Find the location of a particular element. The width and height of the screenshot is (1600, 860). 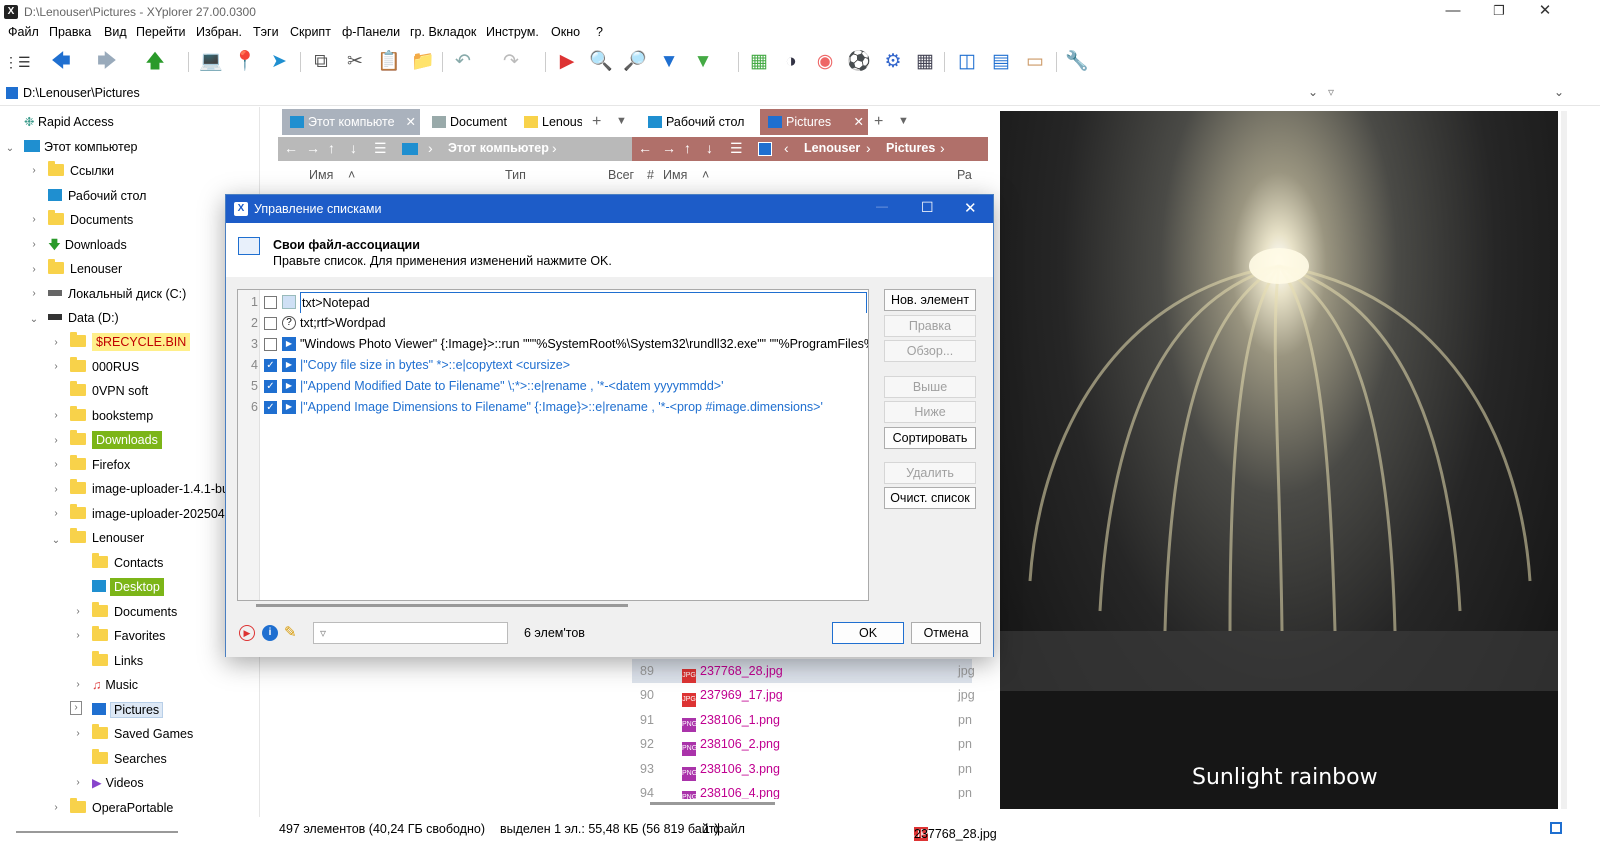

settings-icon: ⚙ is located at coordinates (893, 62).